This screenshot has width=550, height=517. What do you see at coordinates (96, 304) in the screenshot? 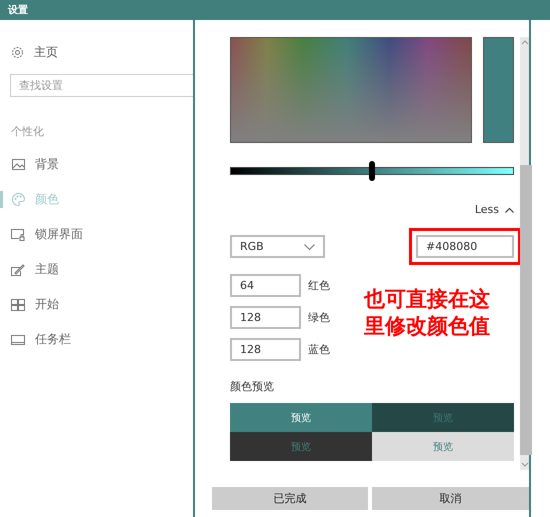
I see `sidebar-item: 开始` at bounding box center [96, 304].